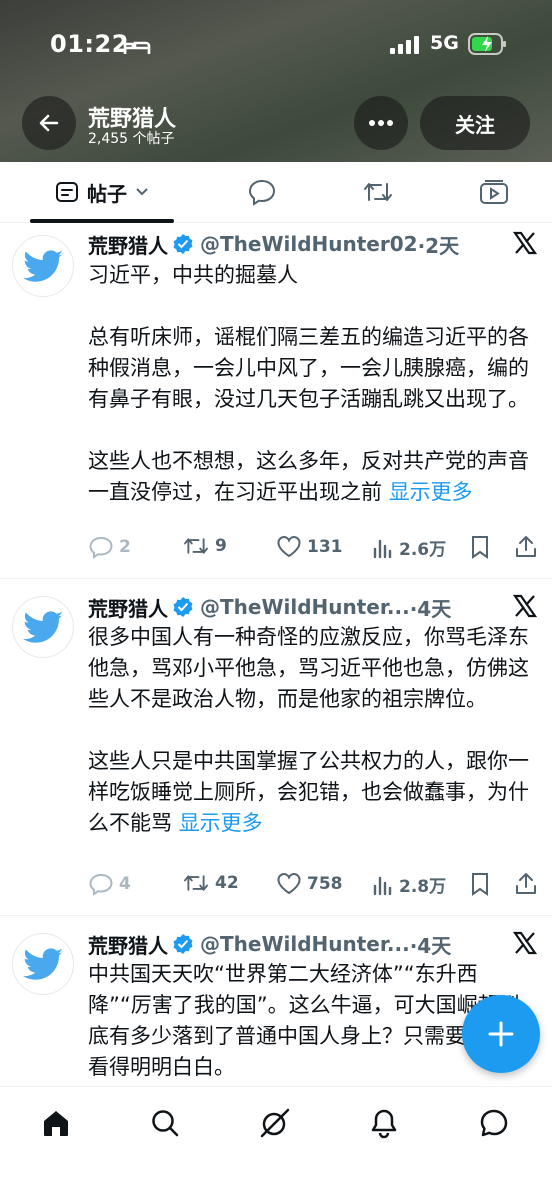 The height and width of the screenshot is (1200, 552). I want to click on grok-icon, so click(275, 1123).